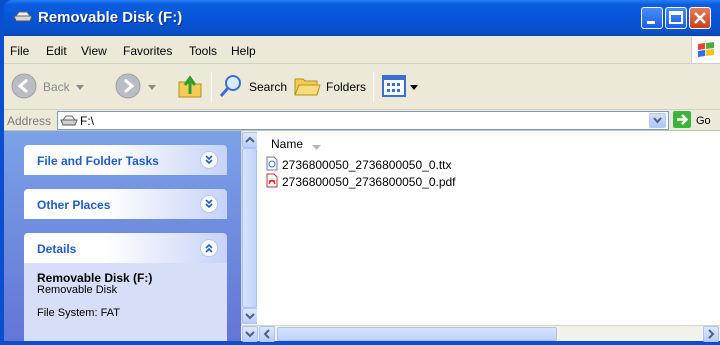 This screenshot has width=720, height=345. Describe the element at coordinates (19, 51) in the screenshot. I see `menu-file: File` at that location.